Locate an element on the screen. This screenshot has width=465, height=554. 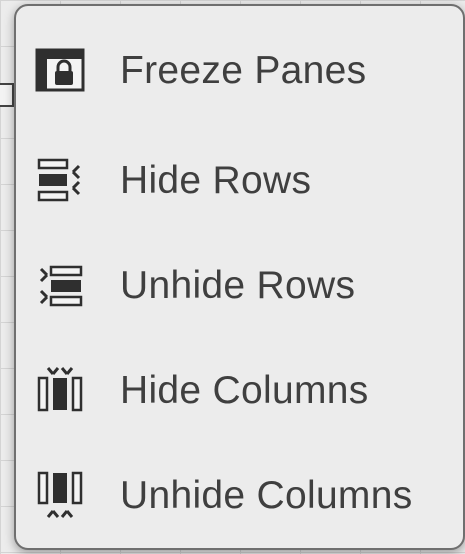
menu-item-label: Unhide Rows is located at coordinates (238, 285).